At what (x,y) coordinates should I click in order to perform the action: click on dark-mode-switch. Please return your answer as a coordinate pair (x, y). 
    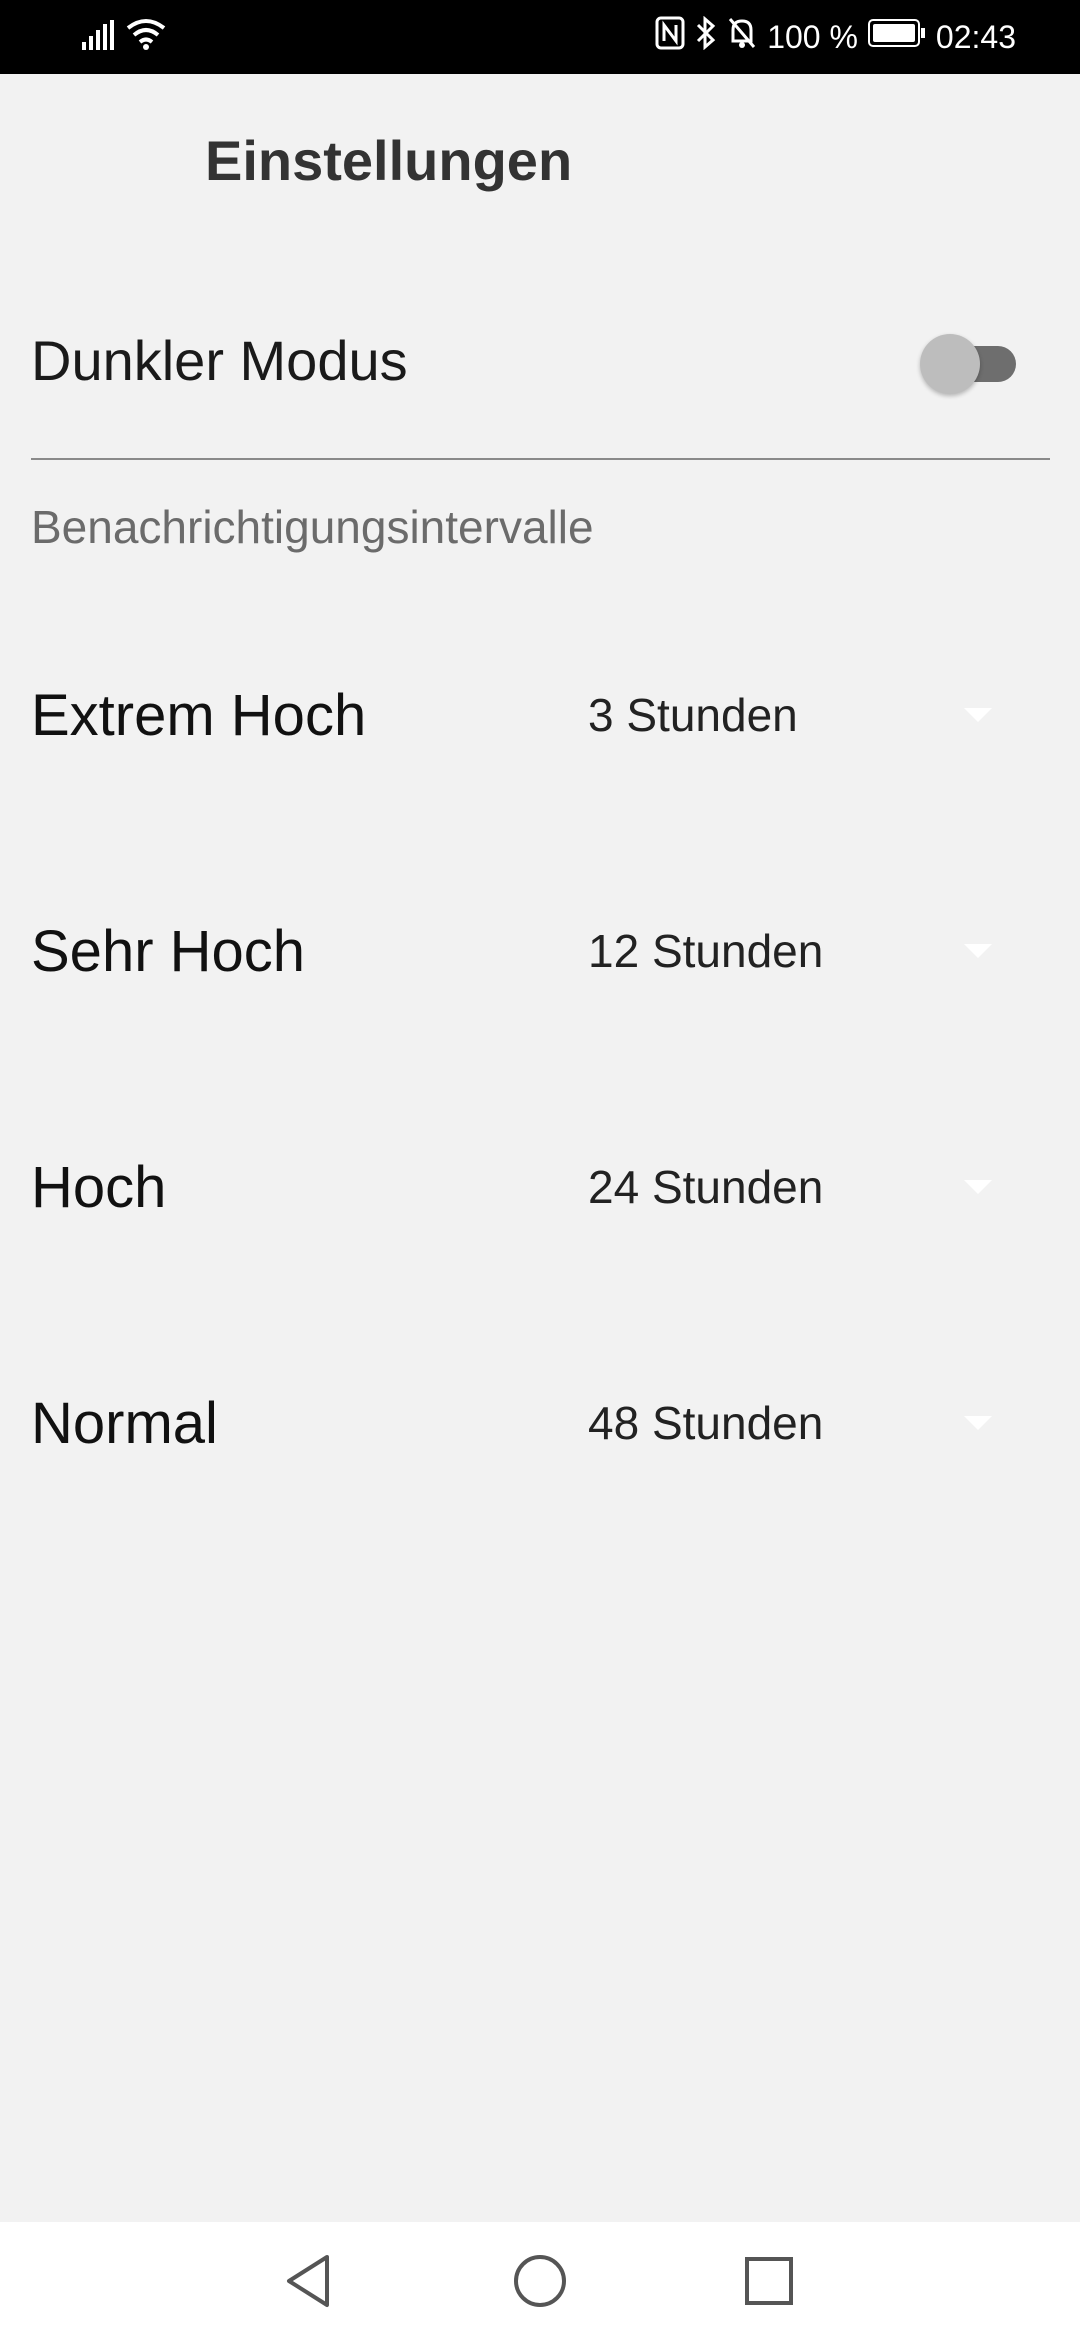
    Looking at the image, I should click on (968, 362).